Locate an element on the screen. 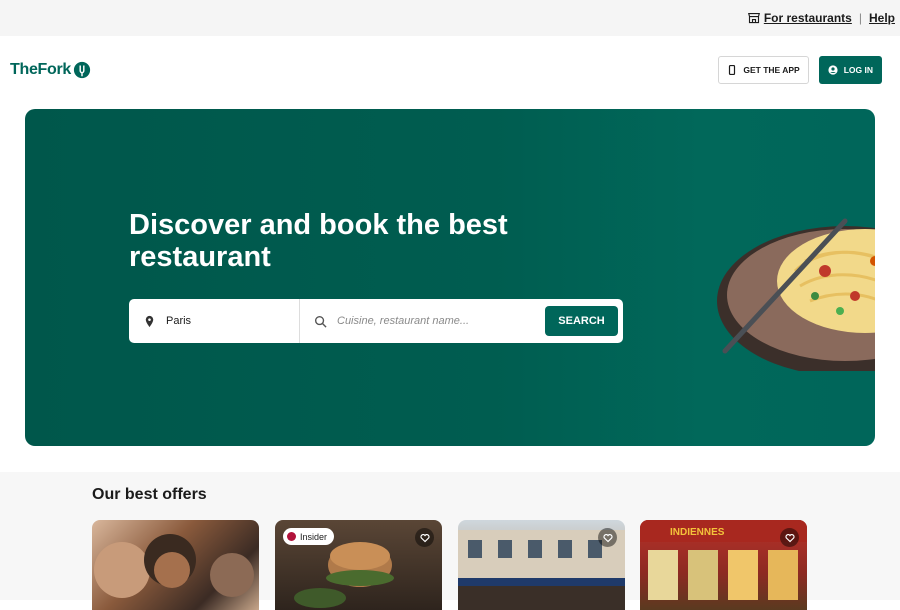  main-header: TheFork GET THE APP LOG IN is located at coordinates (450, 70).